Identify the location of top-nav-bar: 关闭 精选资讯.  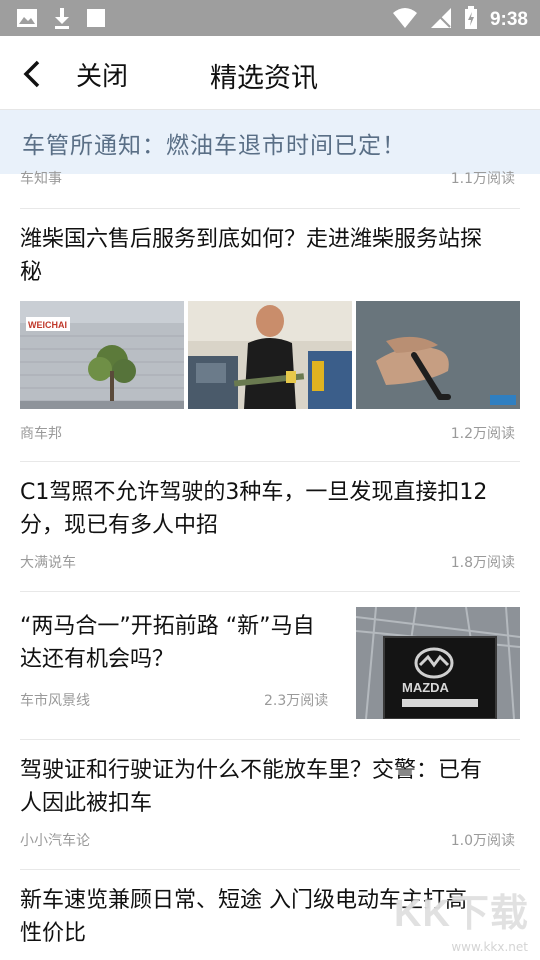
(270, 73).